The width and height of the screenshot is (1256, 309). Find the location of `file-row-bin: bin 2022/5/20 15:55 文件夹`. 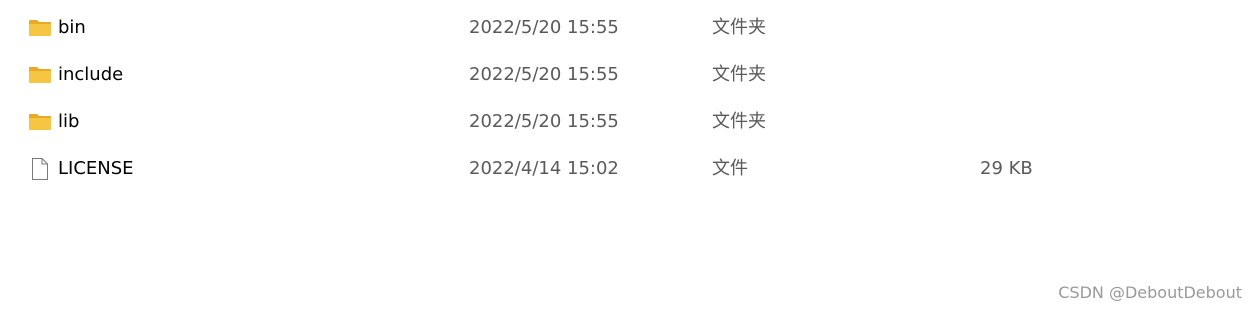

file-row-bin: bin 2022/5/20 15:55 文件夹 is located at coordinates (550, 28).